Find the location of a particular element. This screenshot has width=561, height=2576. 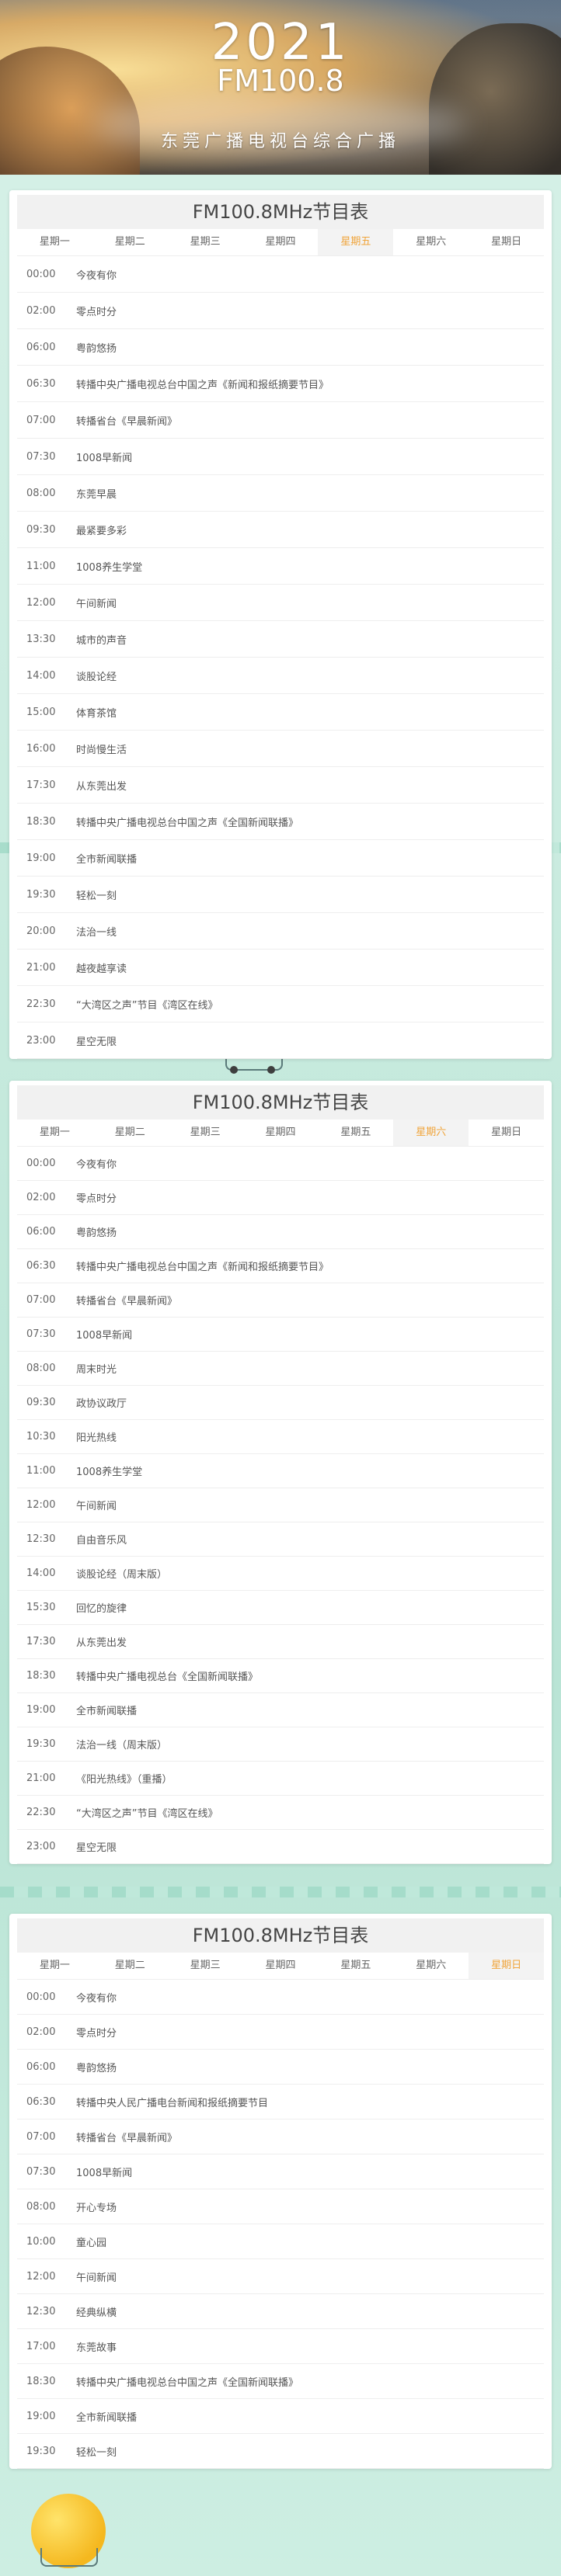

program-name: 轻松一刻 is located at coordinates (97, 2452).